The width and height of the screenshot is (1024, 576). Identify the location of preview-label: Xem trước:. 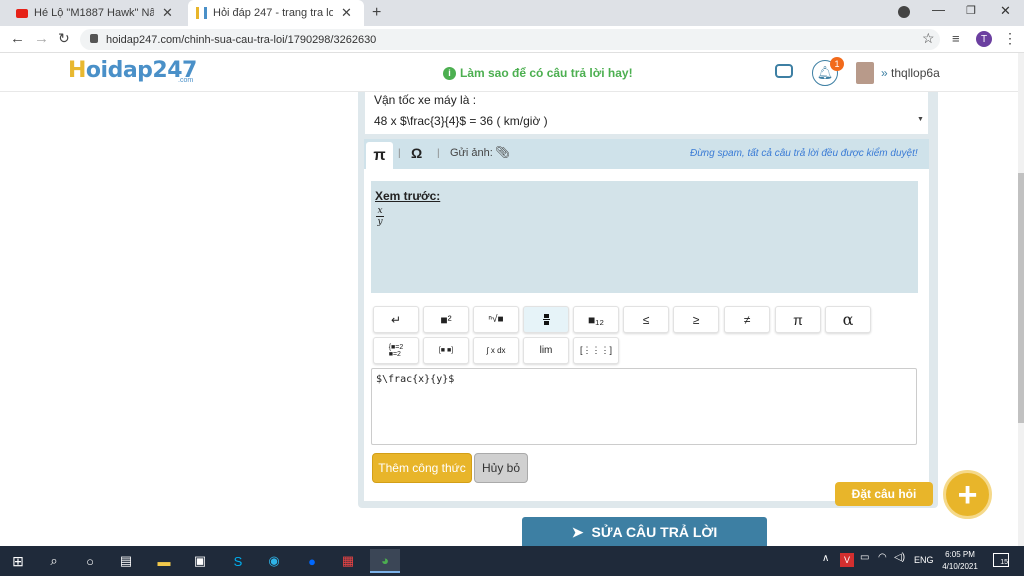
(408, 196).